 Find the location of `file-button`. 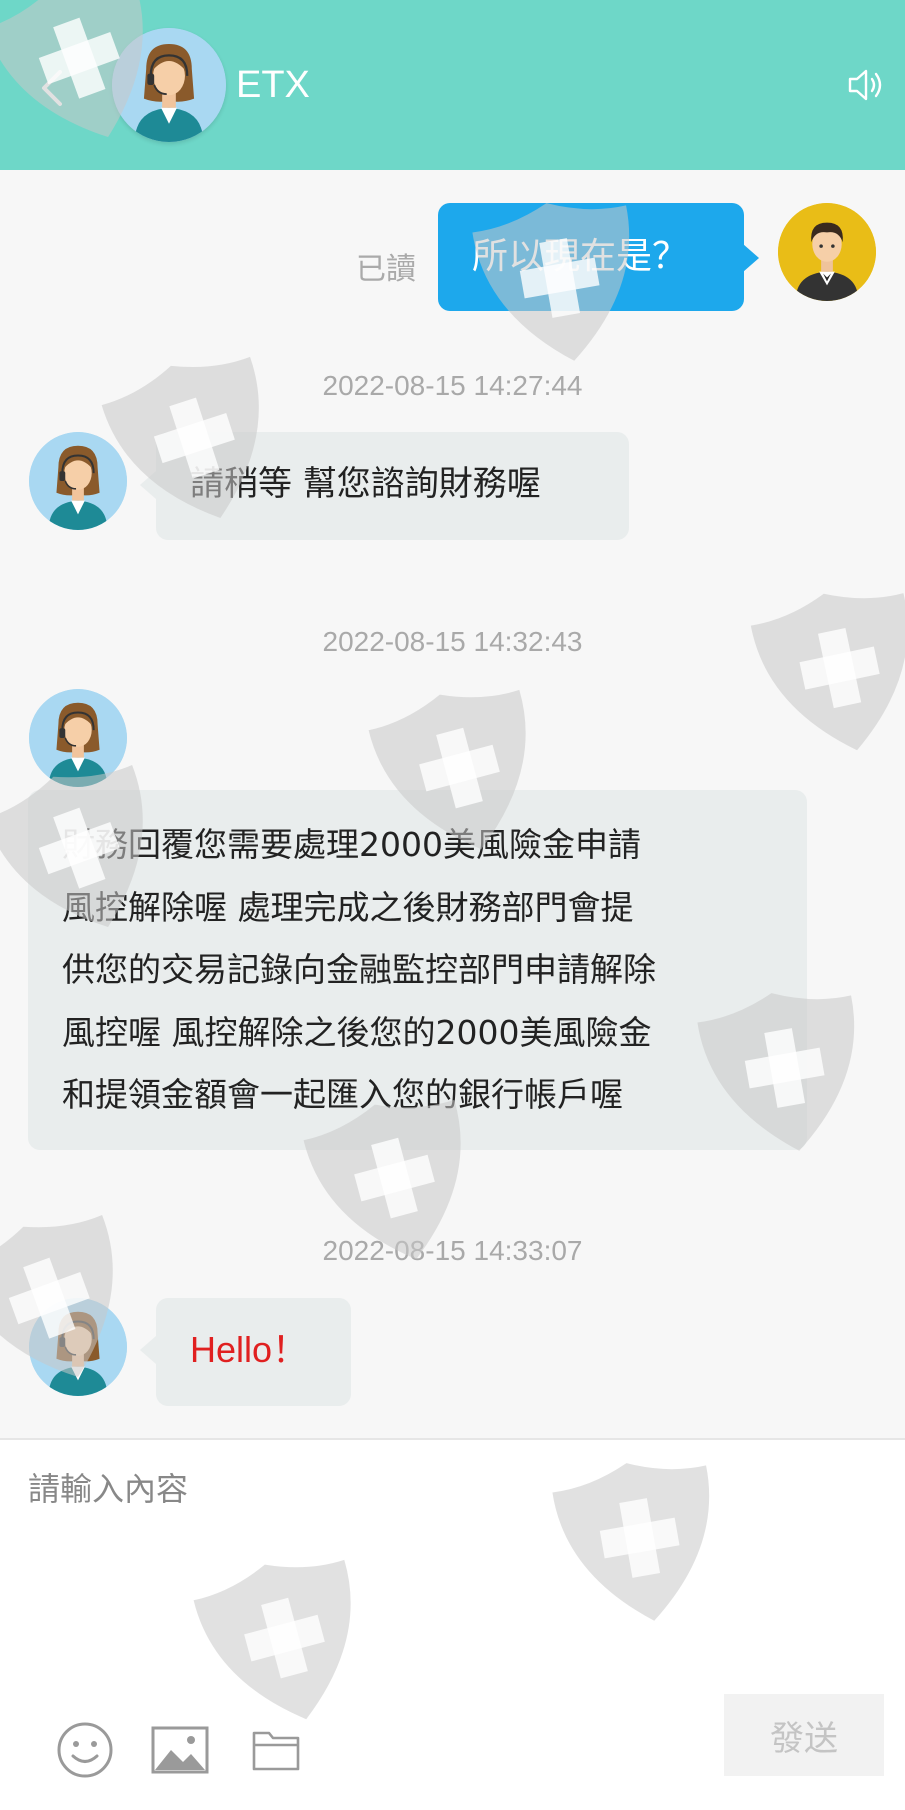

file-button is located at coordinates (276, 1750).